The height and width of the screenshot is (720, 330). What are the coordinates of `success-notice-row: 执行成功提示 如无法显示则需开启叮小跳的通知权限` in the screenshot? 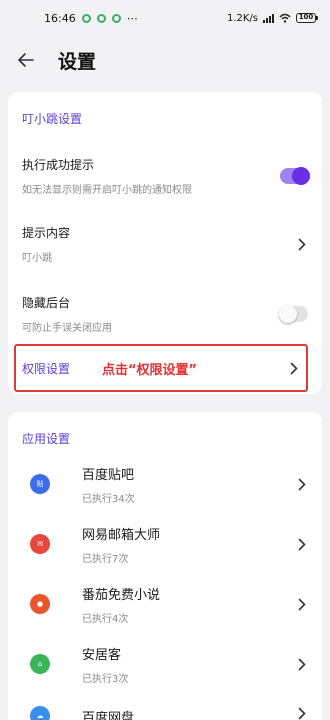 It's located at (165, 176).